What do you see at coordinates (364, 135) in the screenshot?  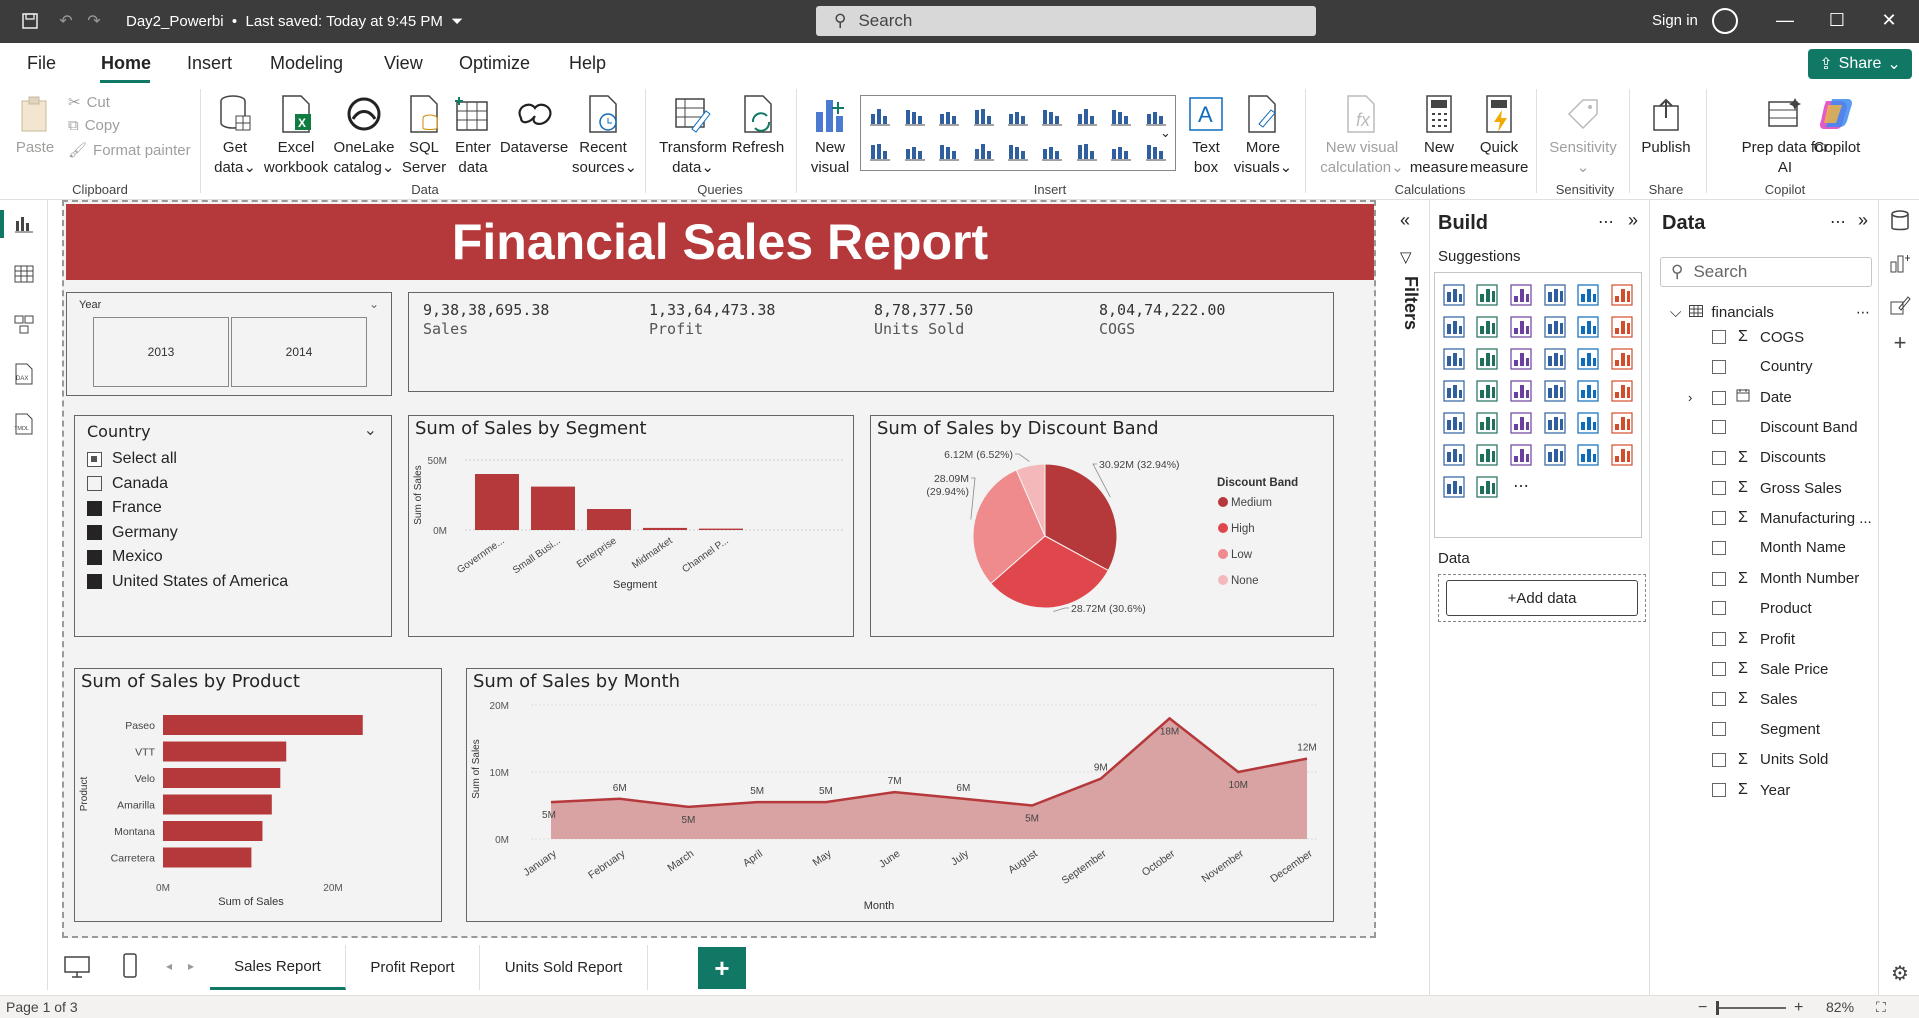 I see `onelake-catalog-button: OneLake catalog⌄` at bounding box center [364, 135].